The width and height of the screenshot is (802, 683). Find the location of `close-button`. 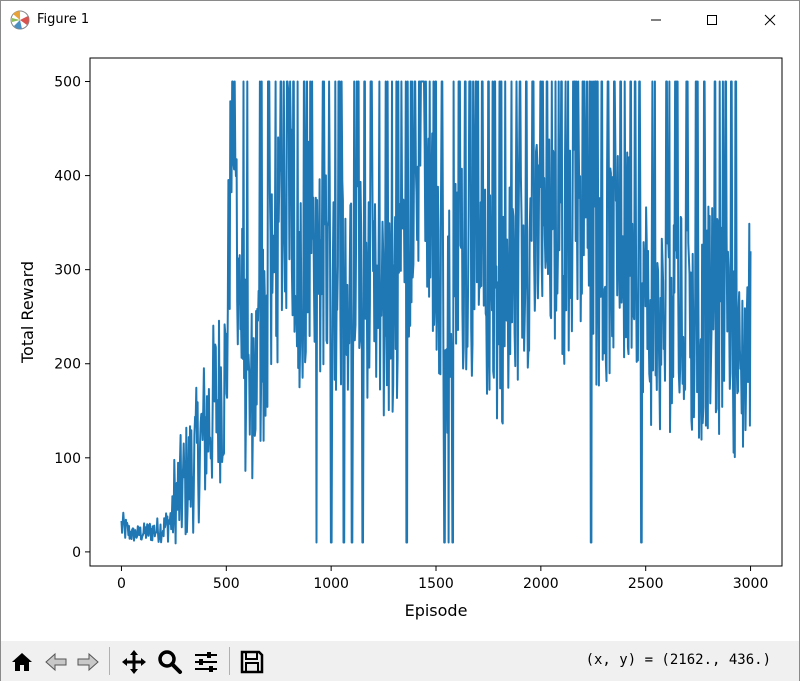

close-button is located at coordinates (770, 20).